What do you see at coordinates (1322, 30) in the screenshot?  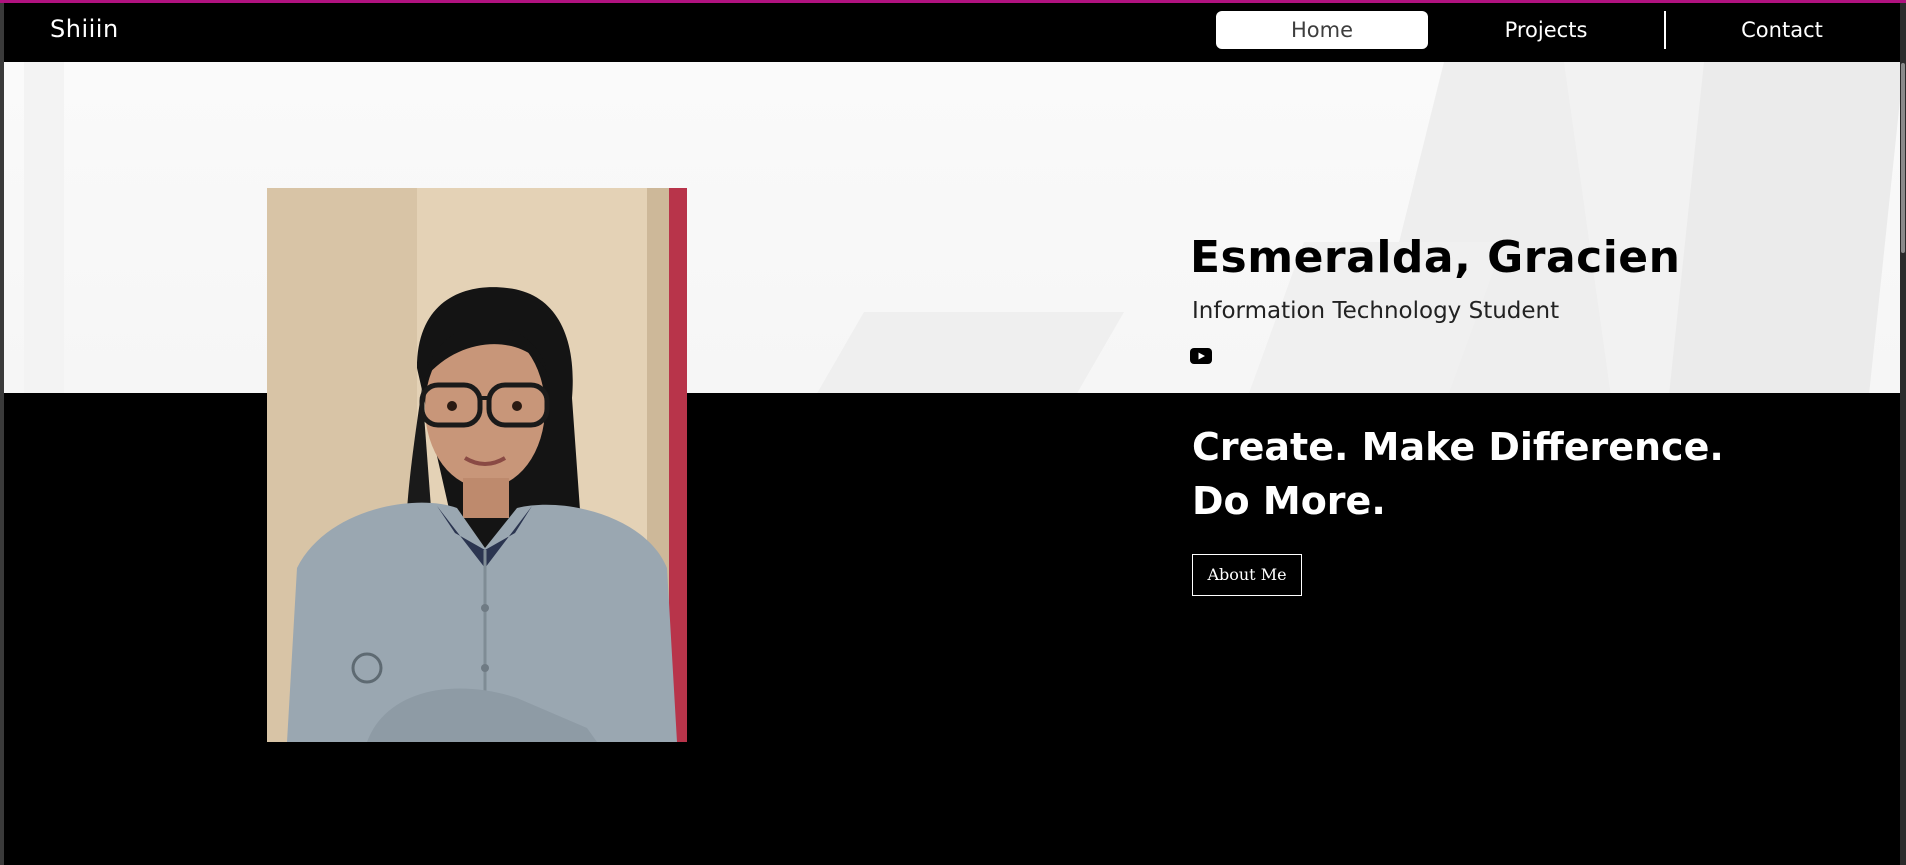 I see `nav-home: Home` at bounding box center [1322, 30].